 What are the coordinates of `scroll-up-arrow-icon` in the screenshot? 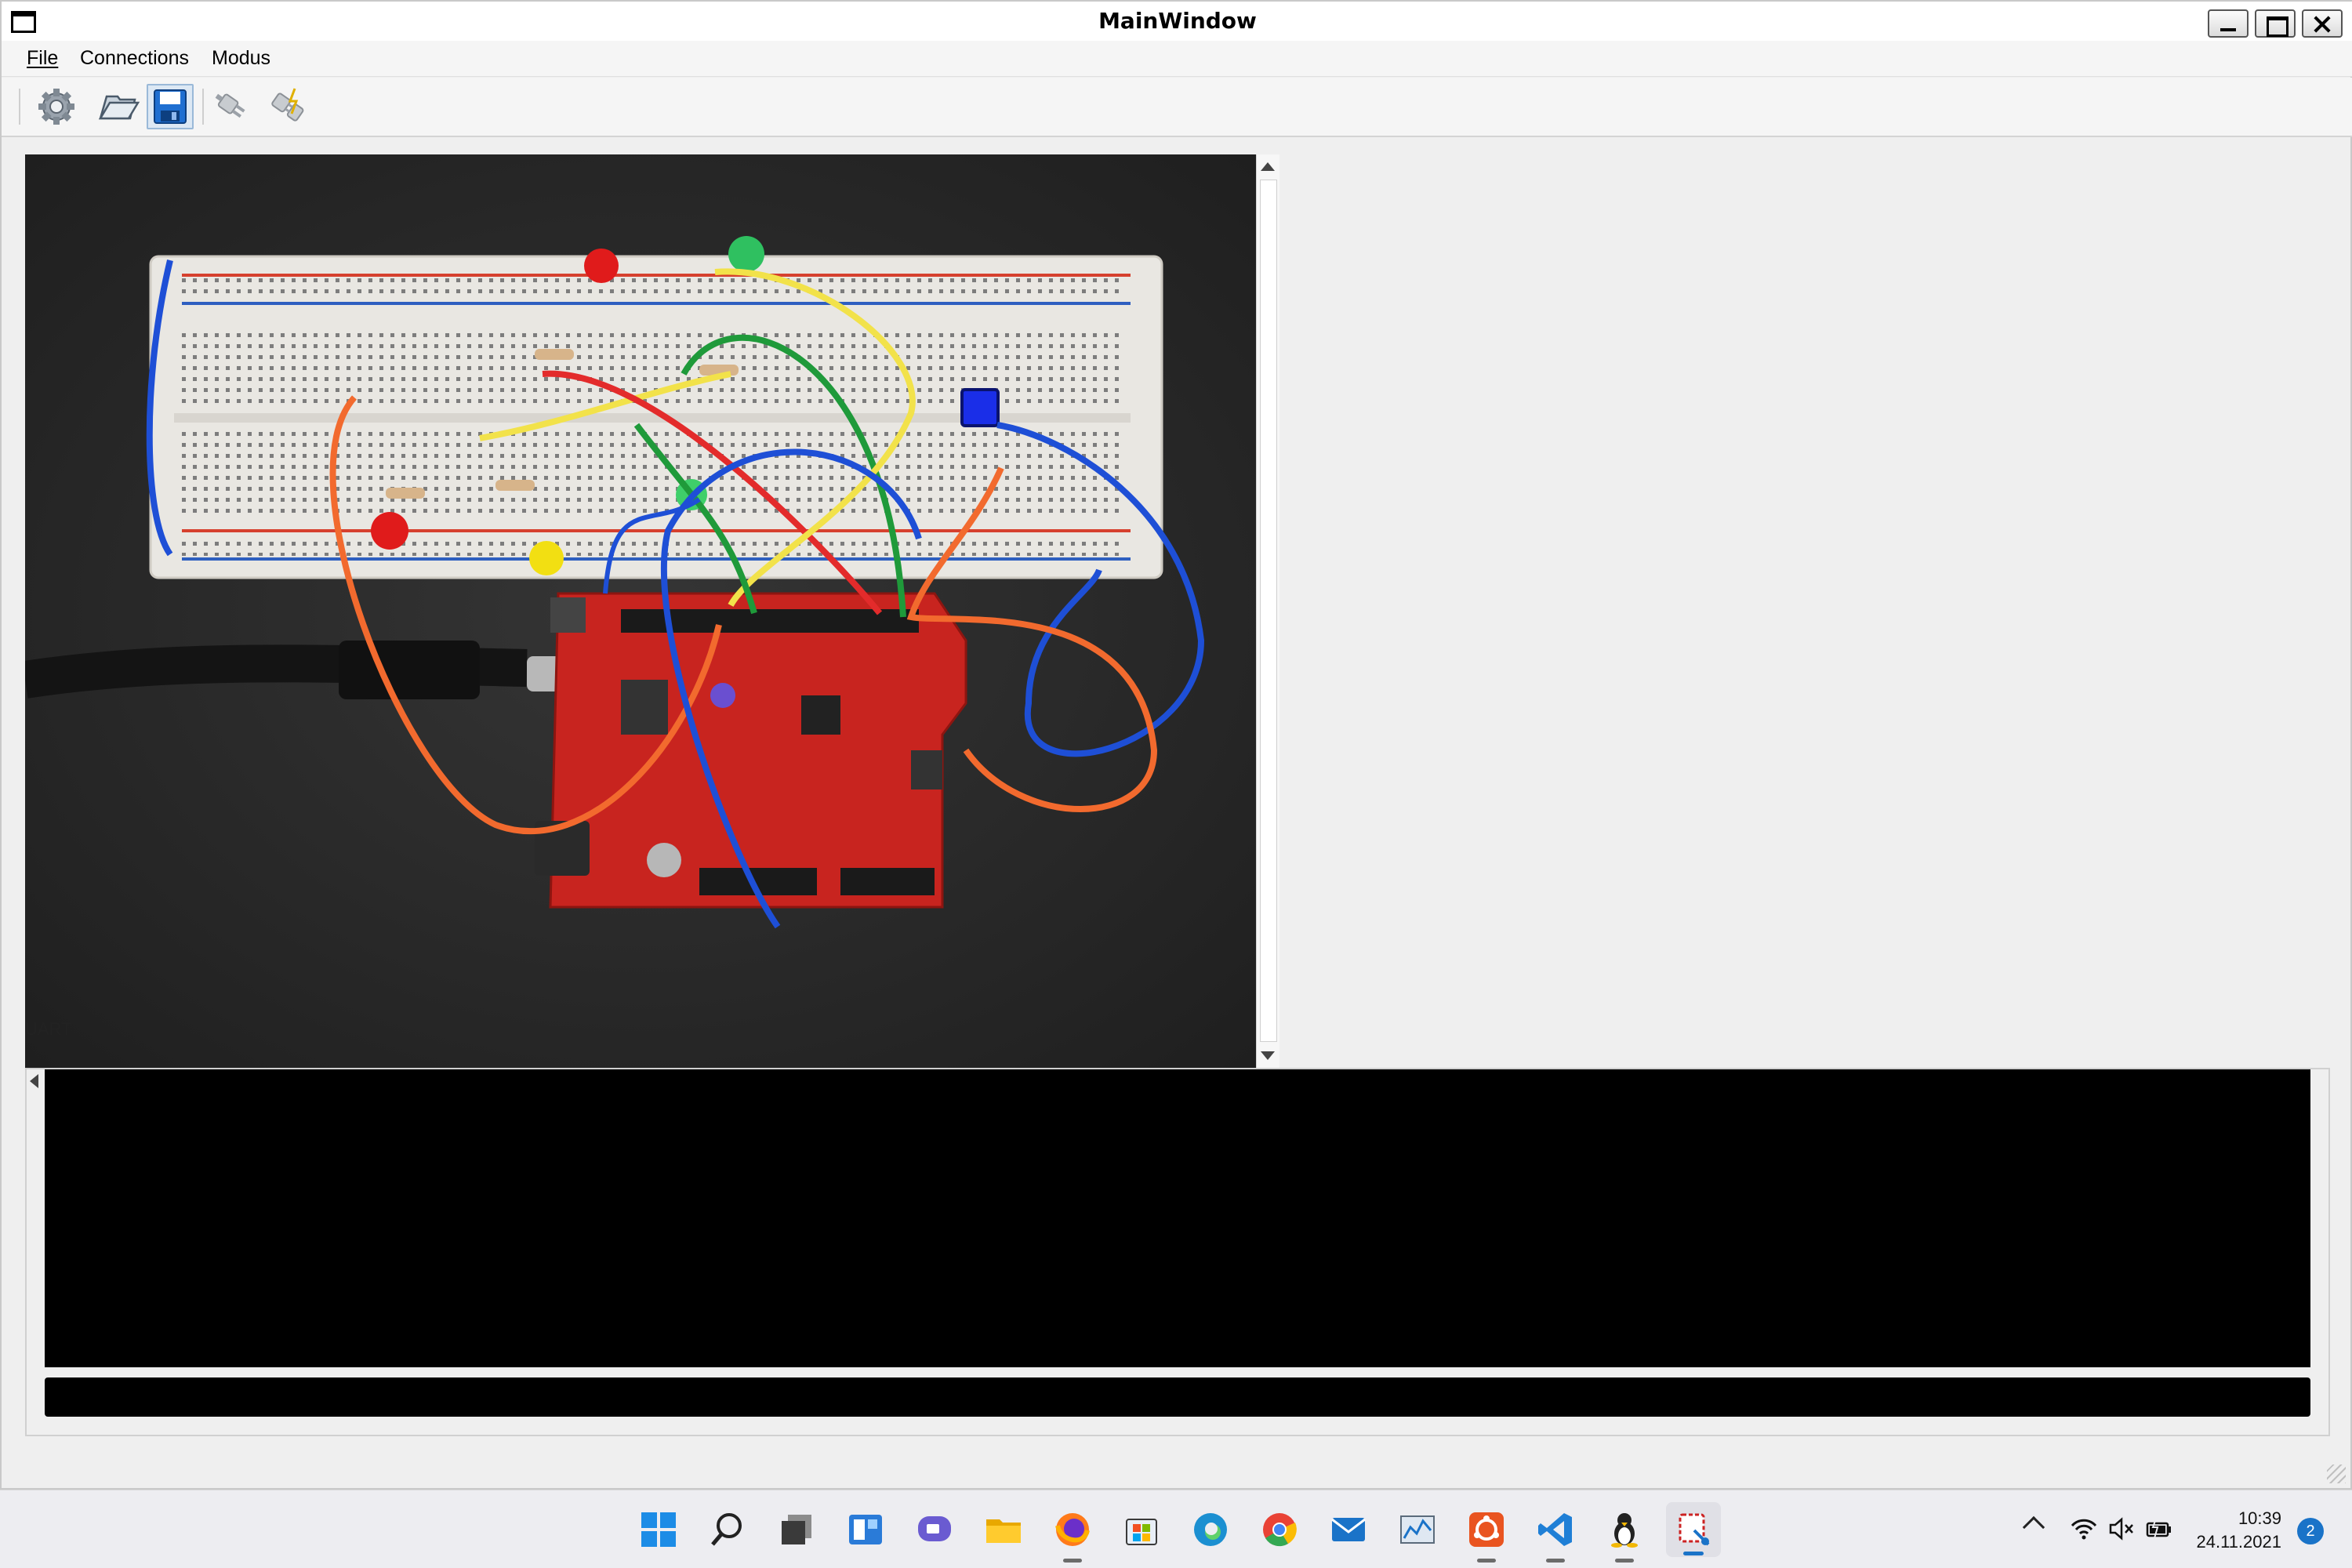 It's located at (1268, 166).